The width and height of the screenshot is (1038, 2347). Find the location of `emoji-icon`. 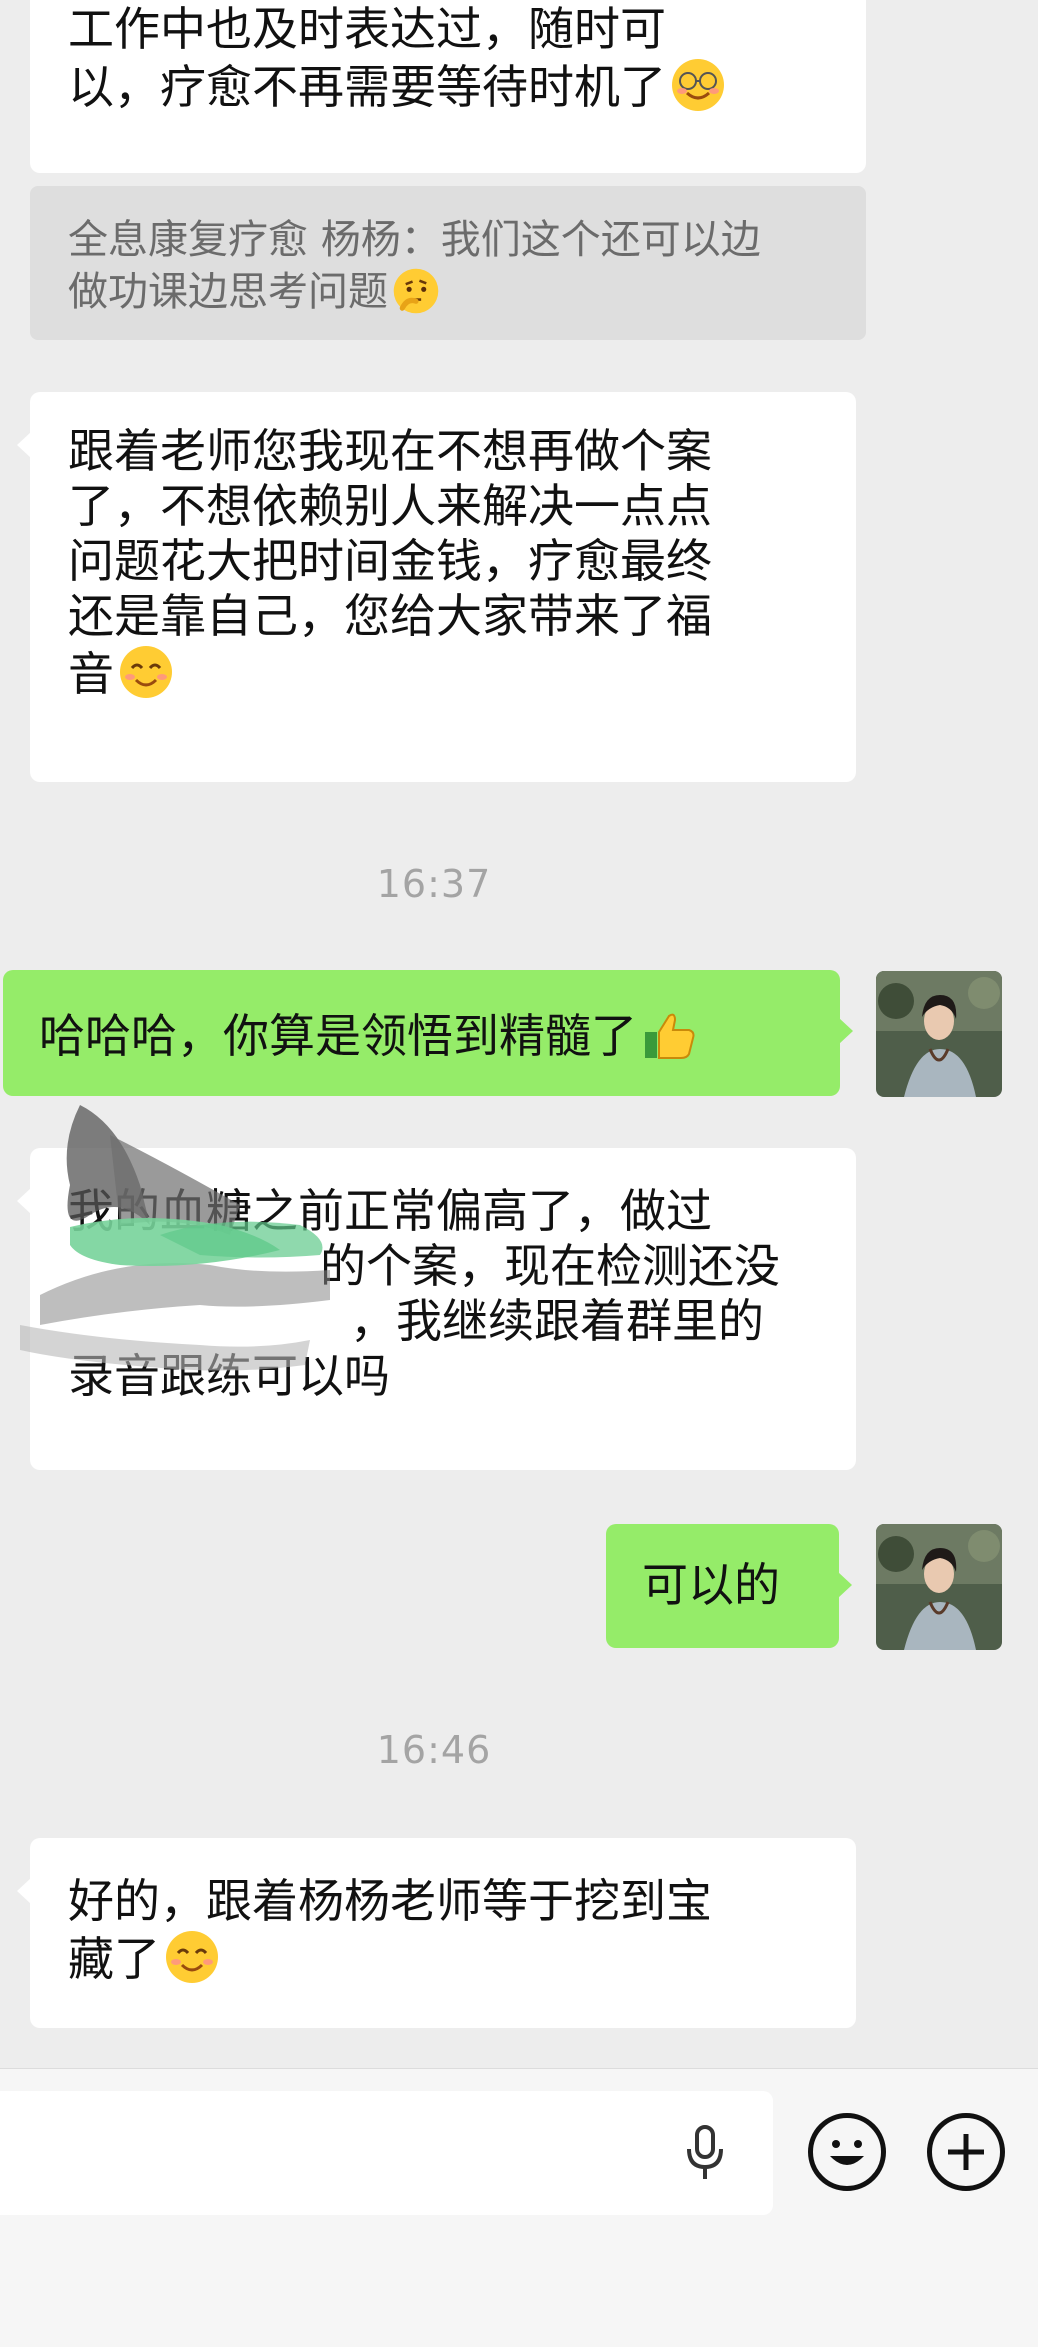

emoji-icon is located at coordinates (847, 2152).